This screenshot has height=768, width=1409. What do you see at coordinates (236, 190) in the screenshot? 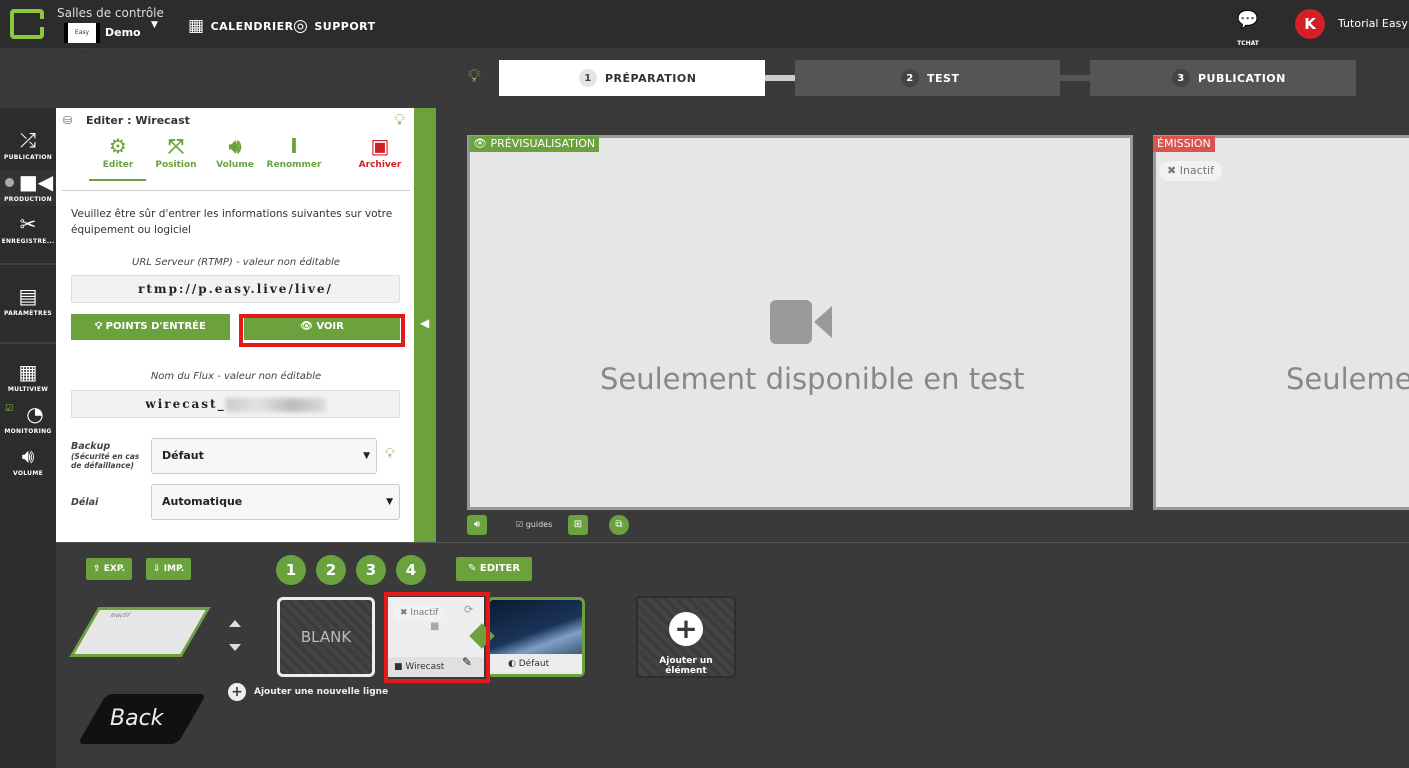
I see `tab-divider` at bounding box center [236, 190].